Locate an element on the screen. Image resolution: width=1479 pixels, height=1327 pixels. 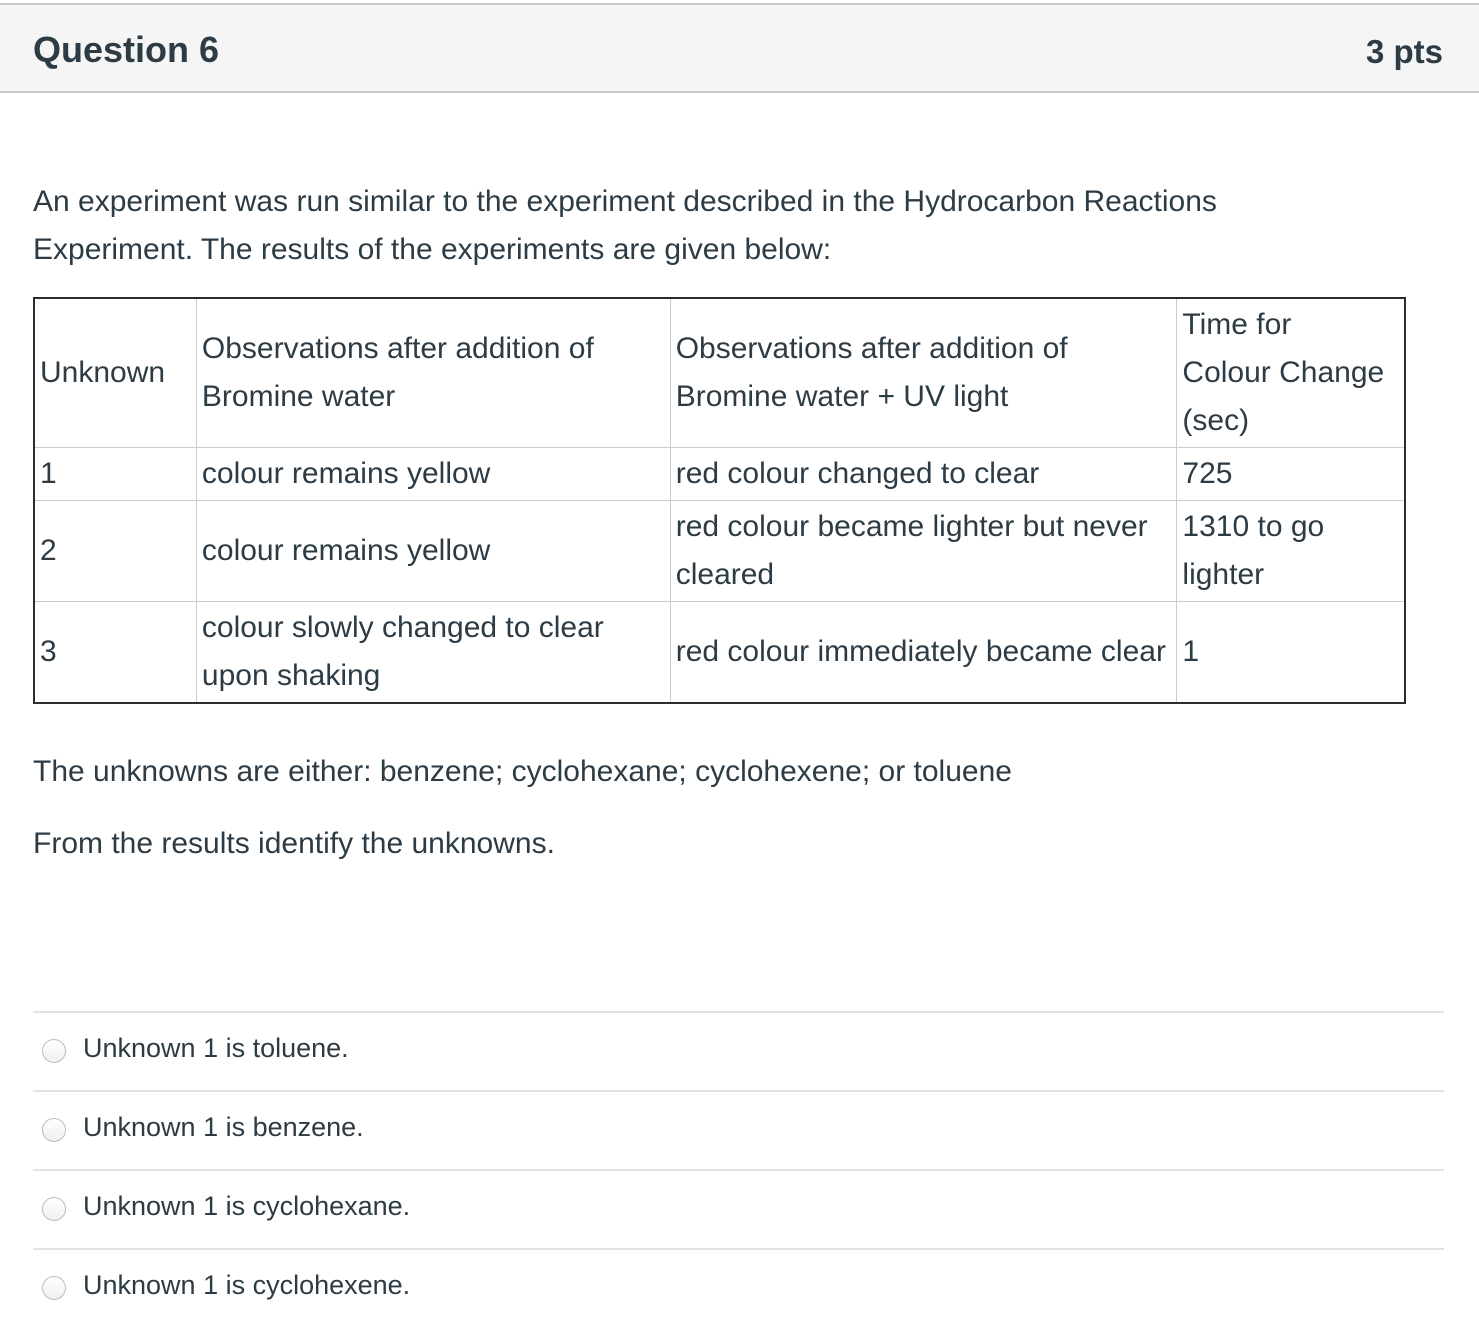
cell-unknown: 3 is located at coordinates (115, 652).